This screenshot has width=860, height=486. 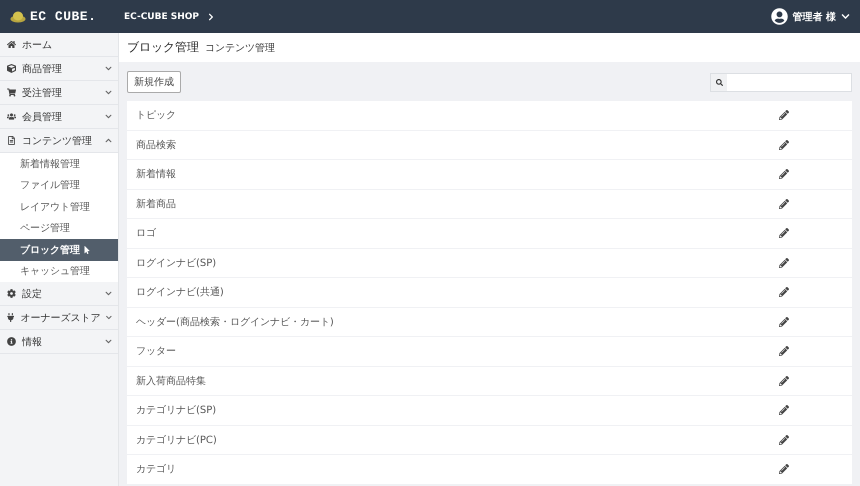 I want to click on page-title: ブロック管理, so click(x=163, y=47).